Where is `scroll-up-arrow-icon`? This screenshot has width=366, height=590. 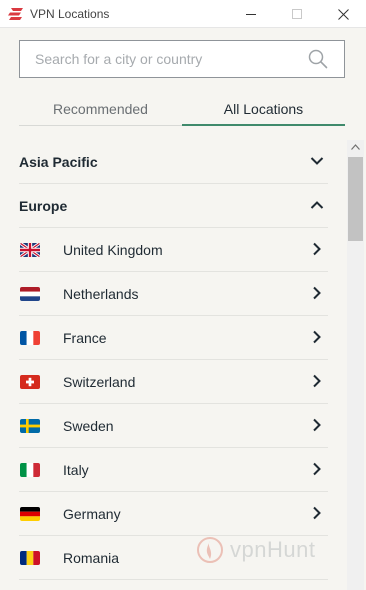 scroll-up-arrow-icon is located at coordinates (355, 147).